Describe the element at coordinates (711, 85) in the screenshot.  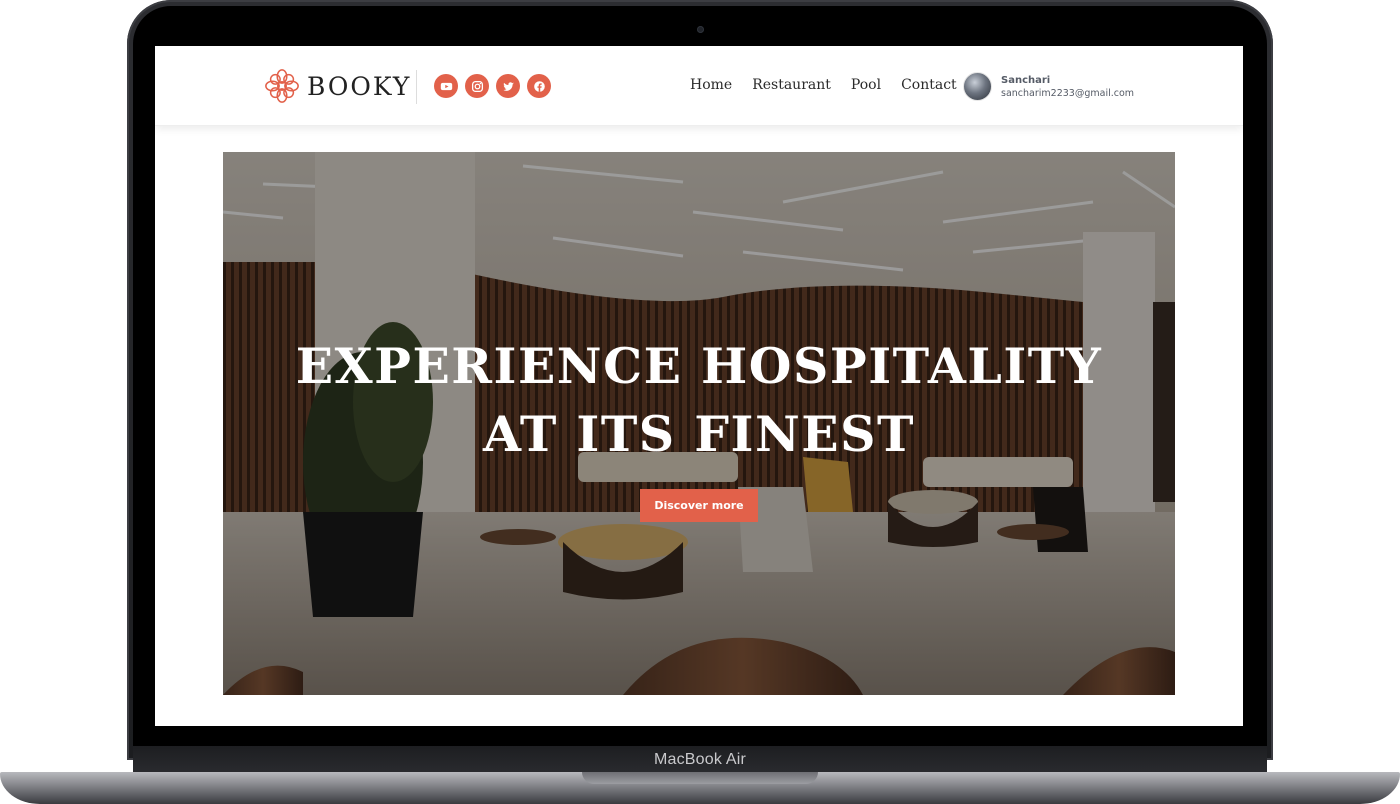
I see `nav-item-home: Home` at that location.